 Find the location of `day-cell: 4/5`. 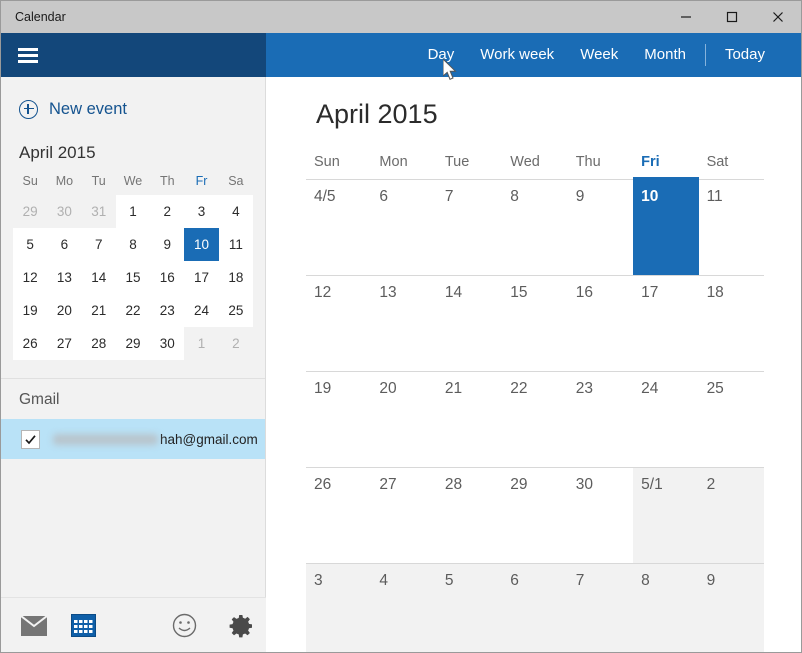

day-cell: 4/5 is located at coordinates (338, 227).